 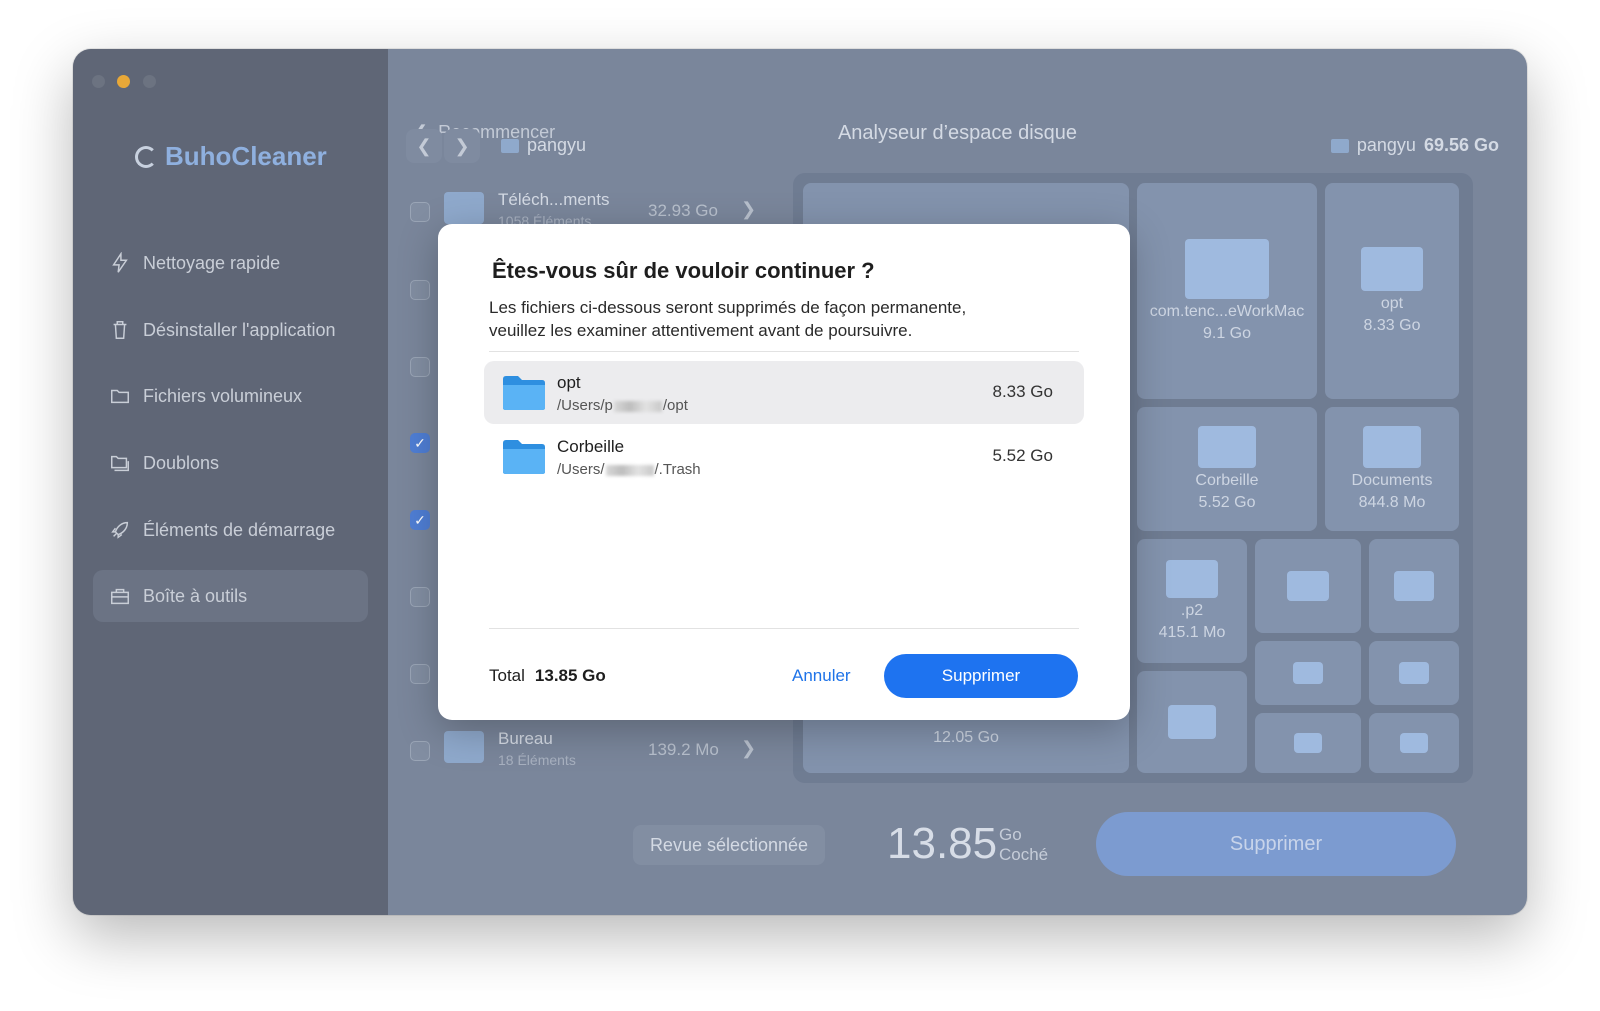 I want to click on nav-back-button: ❮, so click(x=424, y=146).